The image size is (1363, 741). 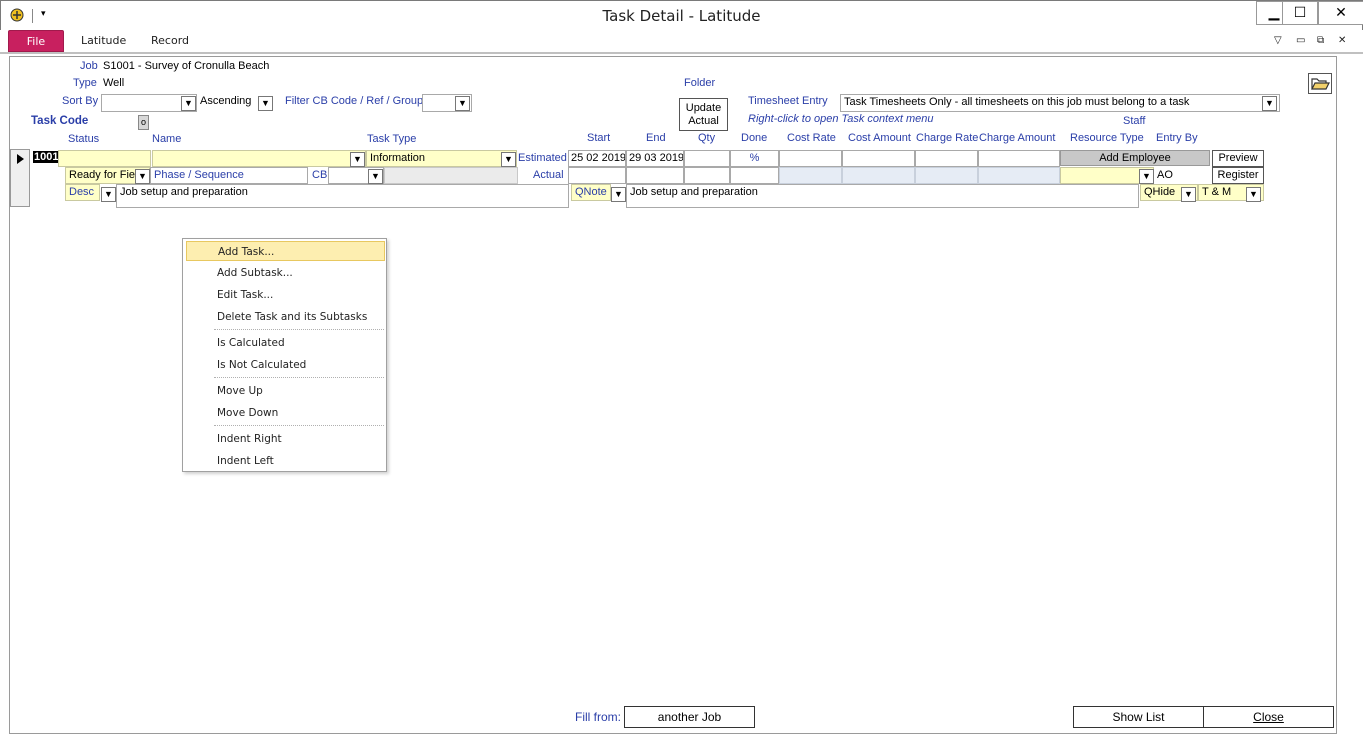 I want to click on entry-by-value: AO, so click(x=1165, y=175).